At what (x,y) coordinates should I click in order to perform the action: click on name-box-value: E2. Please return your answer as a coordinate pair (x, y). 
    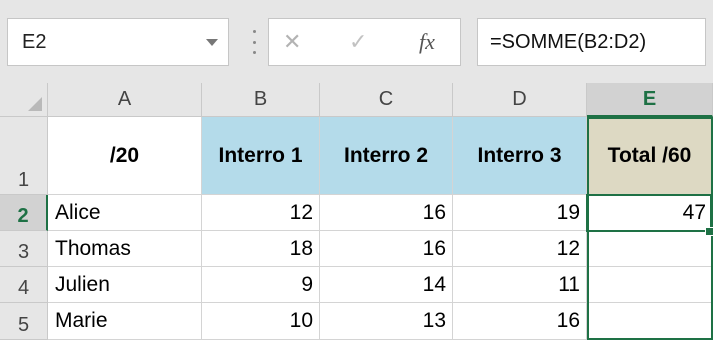
    Looking at the image, I should click on (34, 42).